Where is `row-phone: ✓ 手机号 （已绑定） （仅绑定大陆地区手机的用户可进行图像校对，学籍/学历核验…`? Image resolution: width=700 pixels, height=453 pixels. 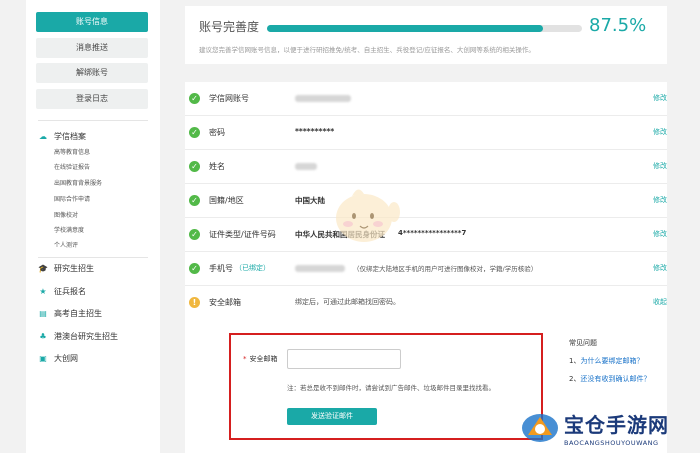 row-phone: ✓ 手机号 （已绑定） （仅绑定大陆地区手机的用户可进行图像校对，学籍/学历核验… is located at coordinates (426, 269).